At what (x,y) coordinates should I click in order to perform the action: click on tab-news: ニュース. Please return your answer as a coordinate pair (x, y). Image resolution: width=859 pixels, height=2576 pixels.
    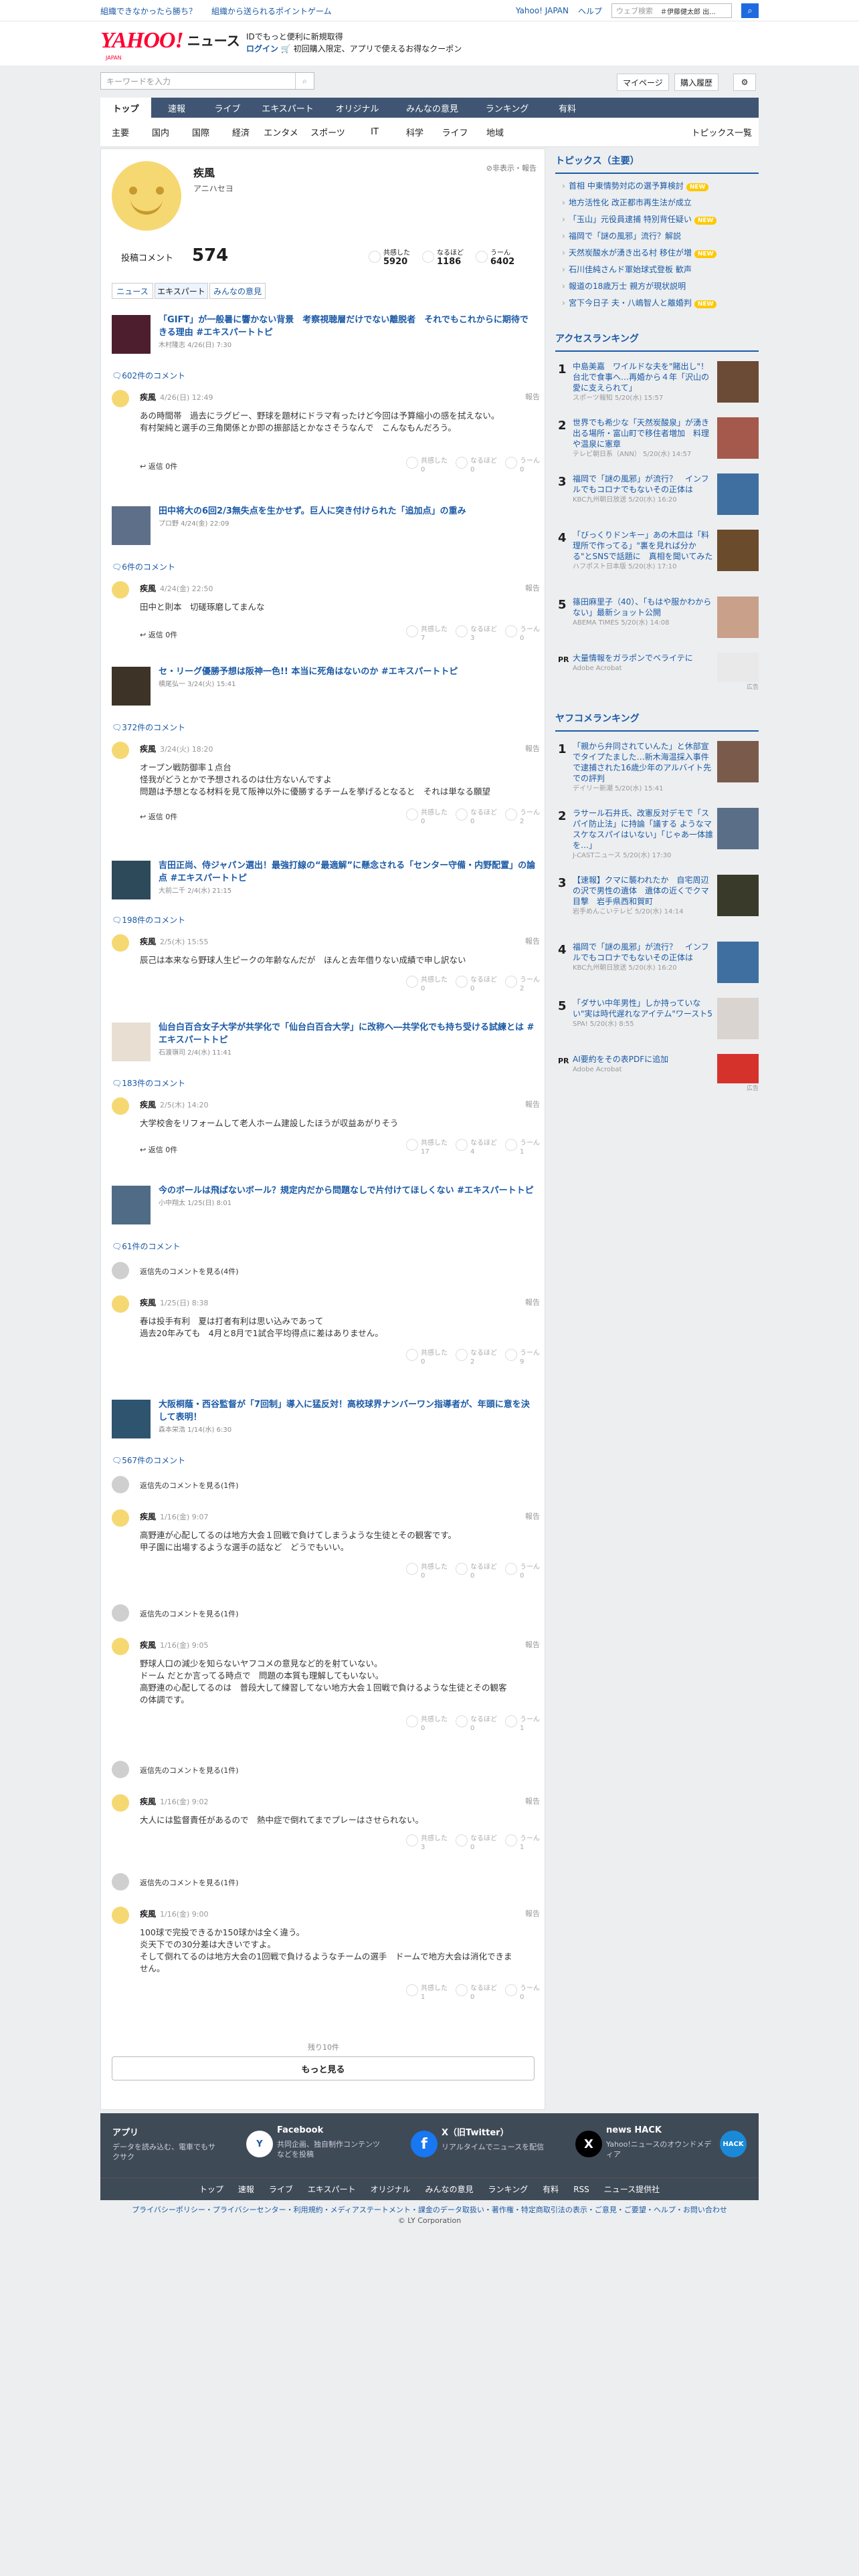
    Looking at the image, I should click on (132, 291).